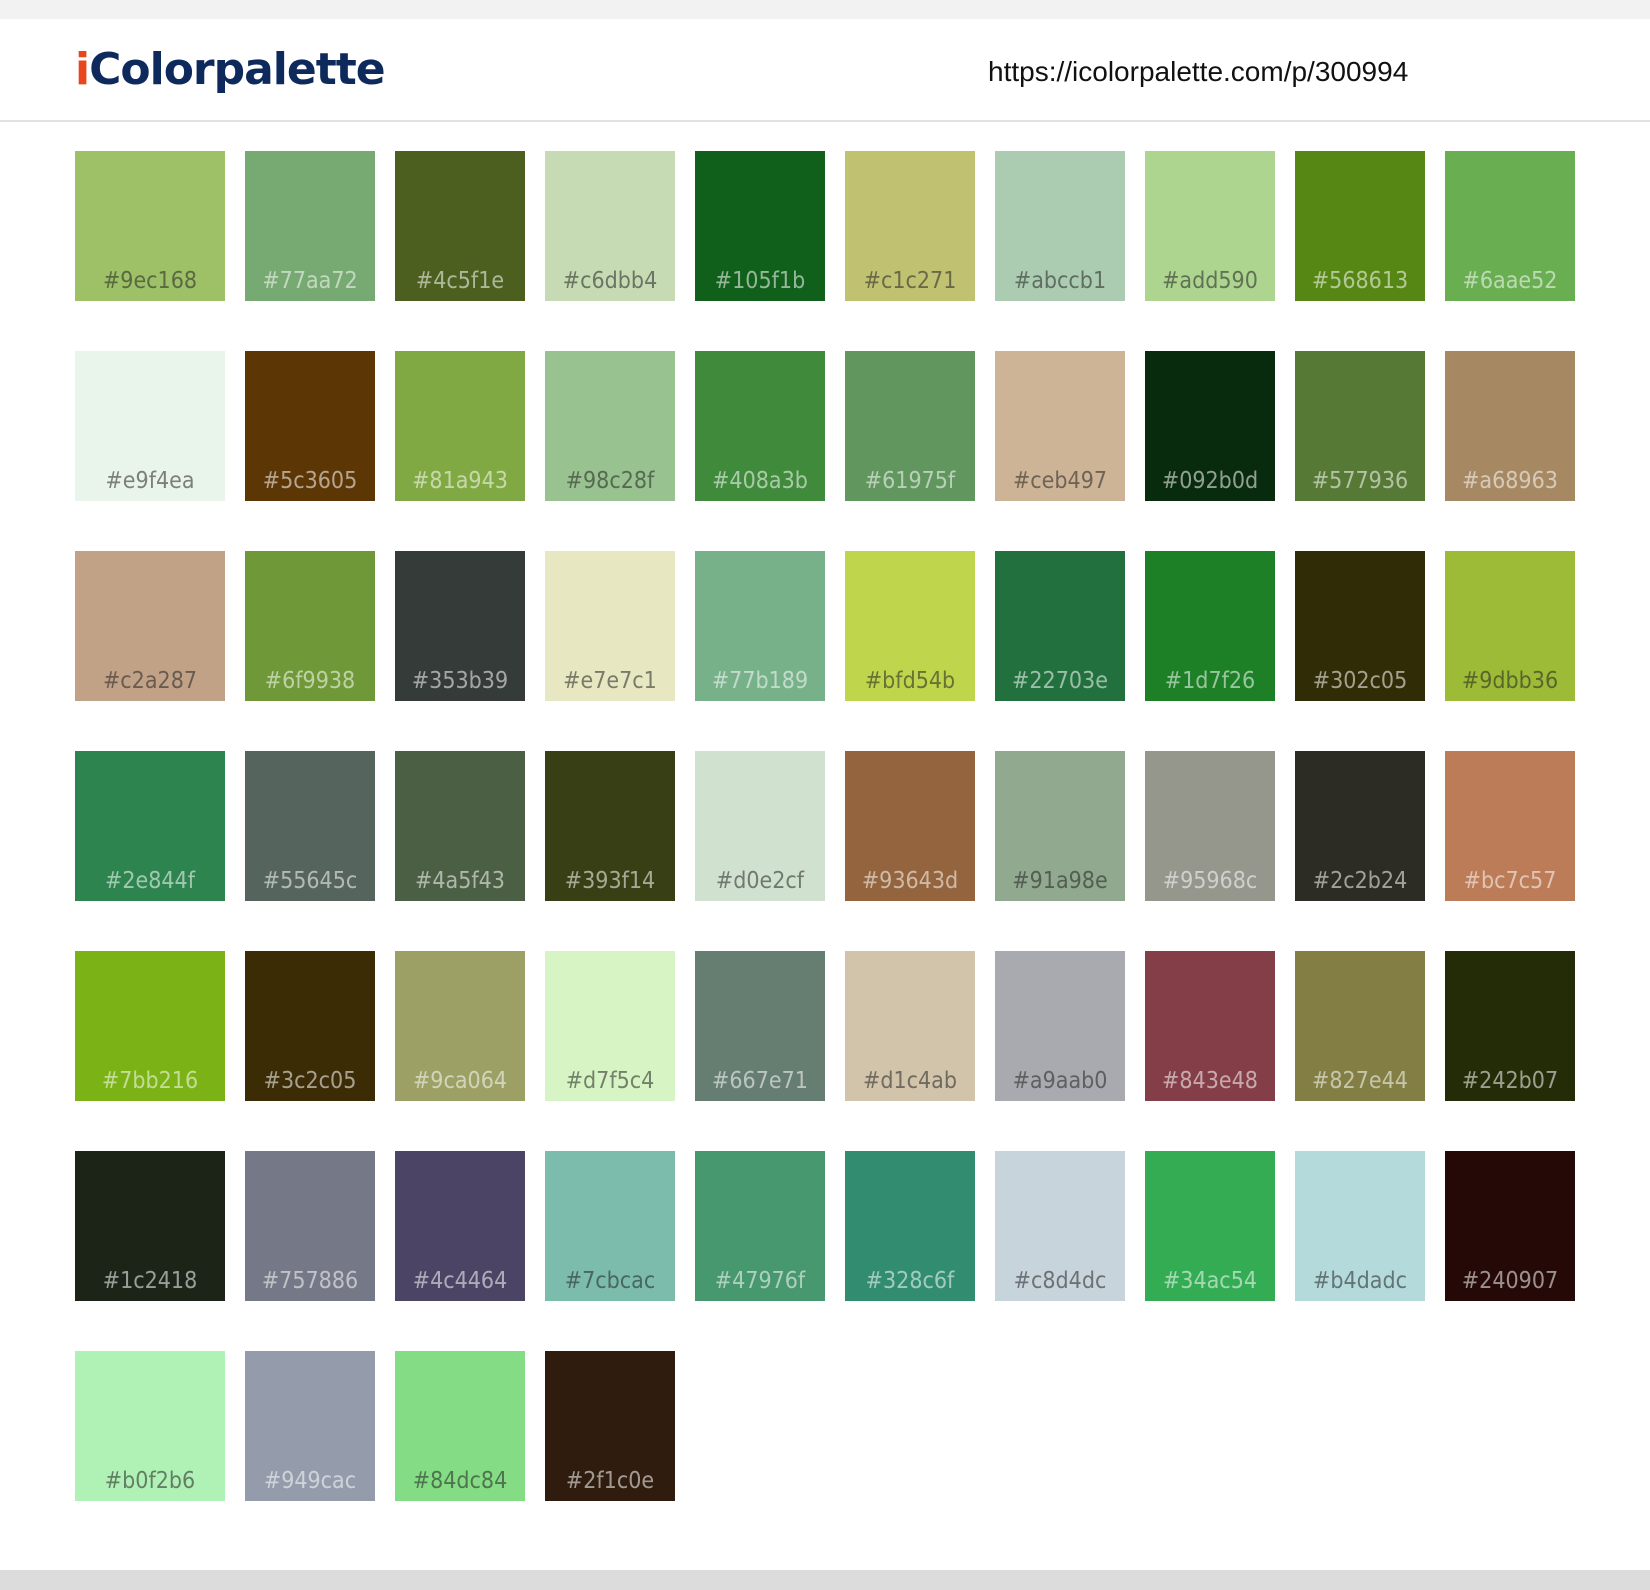 The height and width of the screenshot is (1590, 1650). Describe the element at coordinates (1510, 626) in the screenshot. I see `color-swatch: #9dbb36` at that location.